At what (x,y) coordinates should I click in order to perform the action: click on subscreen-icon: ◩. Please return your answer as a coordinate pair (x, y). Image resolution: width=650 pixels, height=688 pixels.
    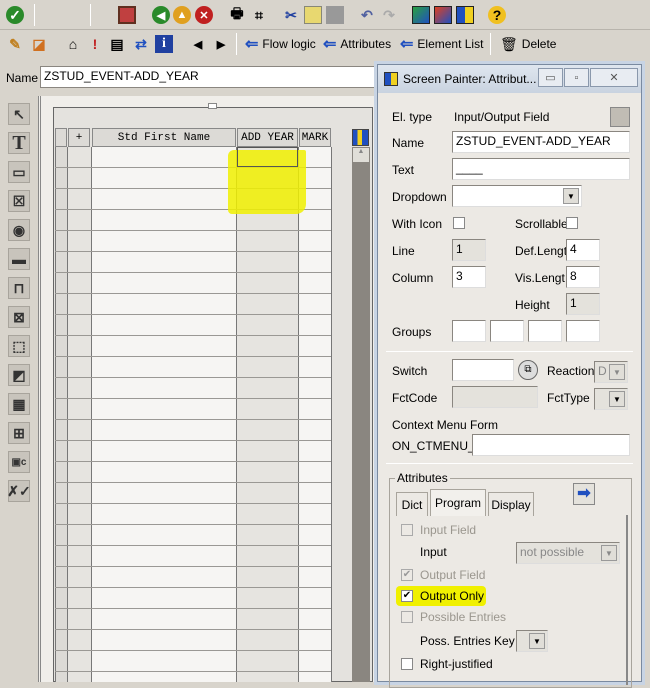
    Looking at the image, I should click on (19, 375).